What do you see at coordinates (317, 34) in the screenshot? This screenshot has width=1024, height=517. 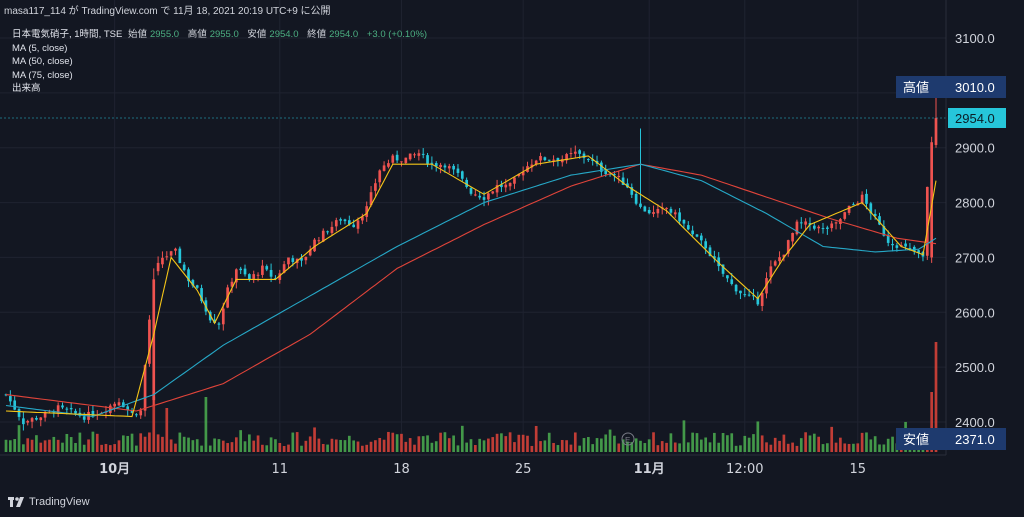 I see `legend-close-label: 終値` at bounding box center [317, 34].